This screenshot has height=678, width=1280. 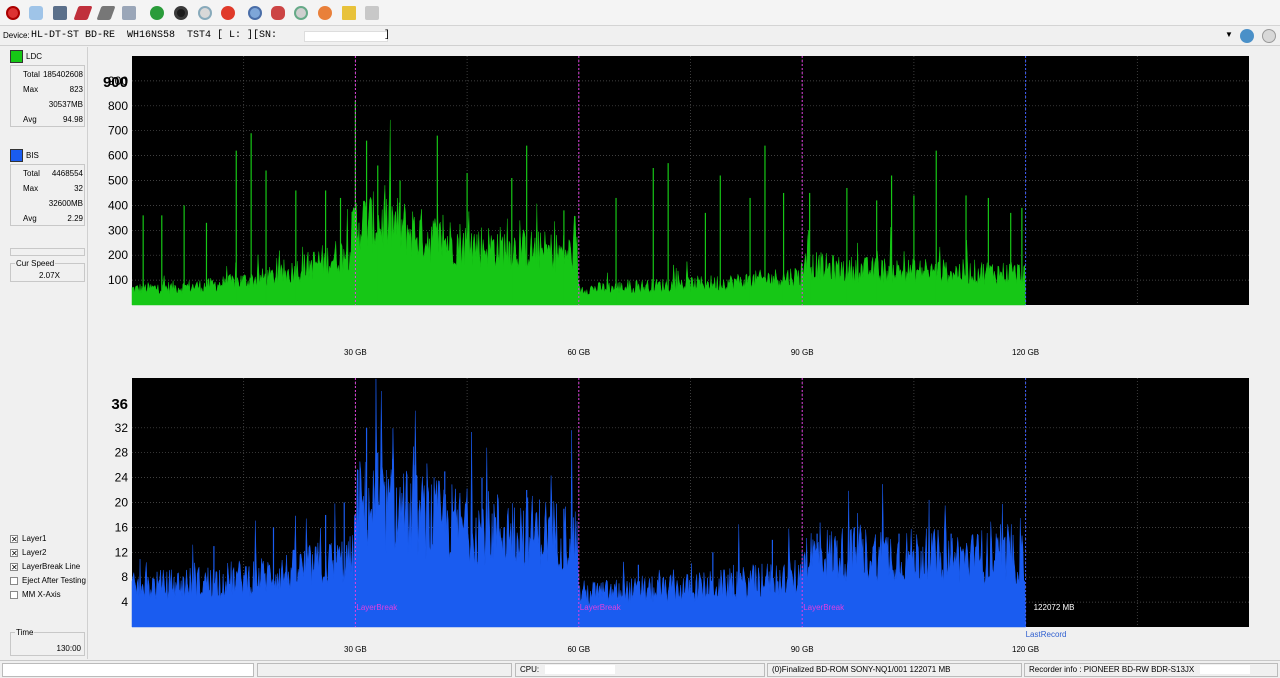 What do you see at coordinates (1269, 36) in the screenshot?
I see `eject-device-icon` at bounding box center [1269, 36].